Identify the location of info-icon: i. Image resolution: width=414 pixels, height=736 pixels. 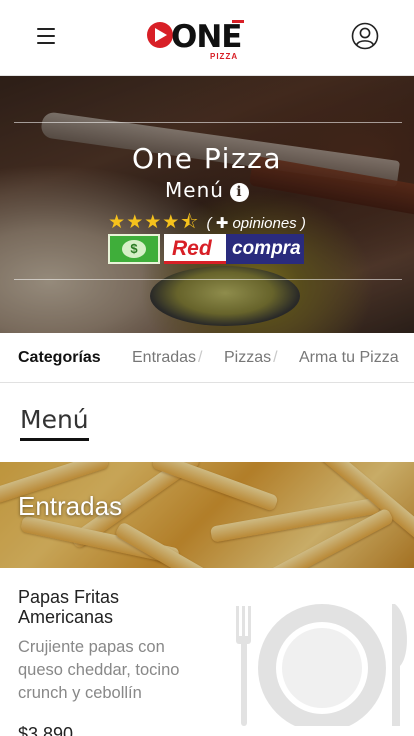
(239, 192).